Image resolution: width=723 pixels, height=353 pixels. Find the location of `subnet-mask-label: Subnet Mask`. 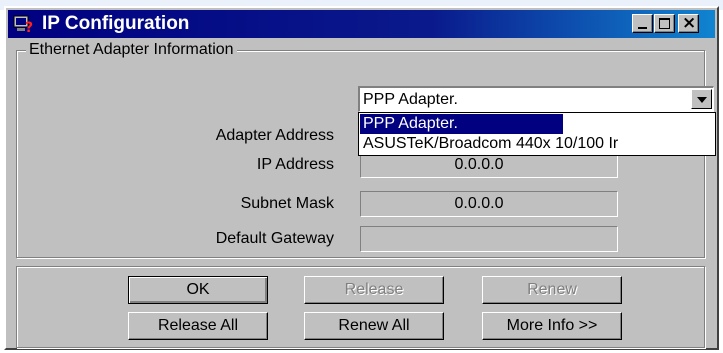

subnet-mask-label: Subnet Mask is located at coordinates (287, 203).